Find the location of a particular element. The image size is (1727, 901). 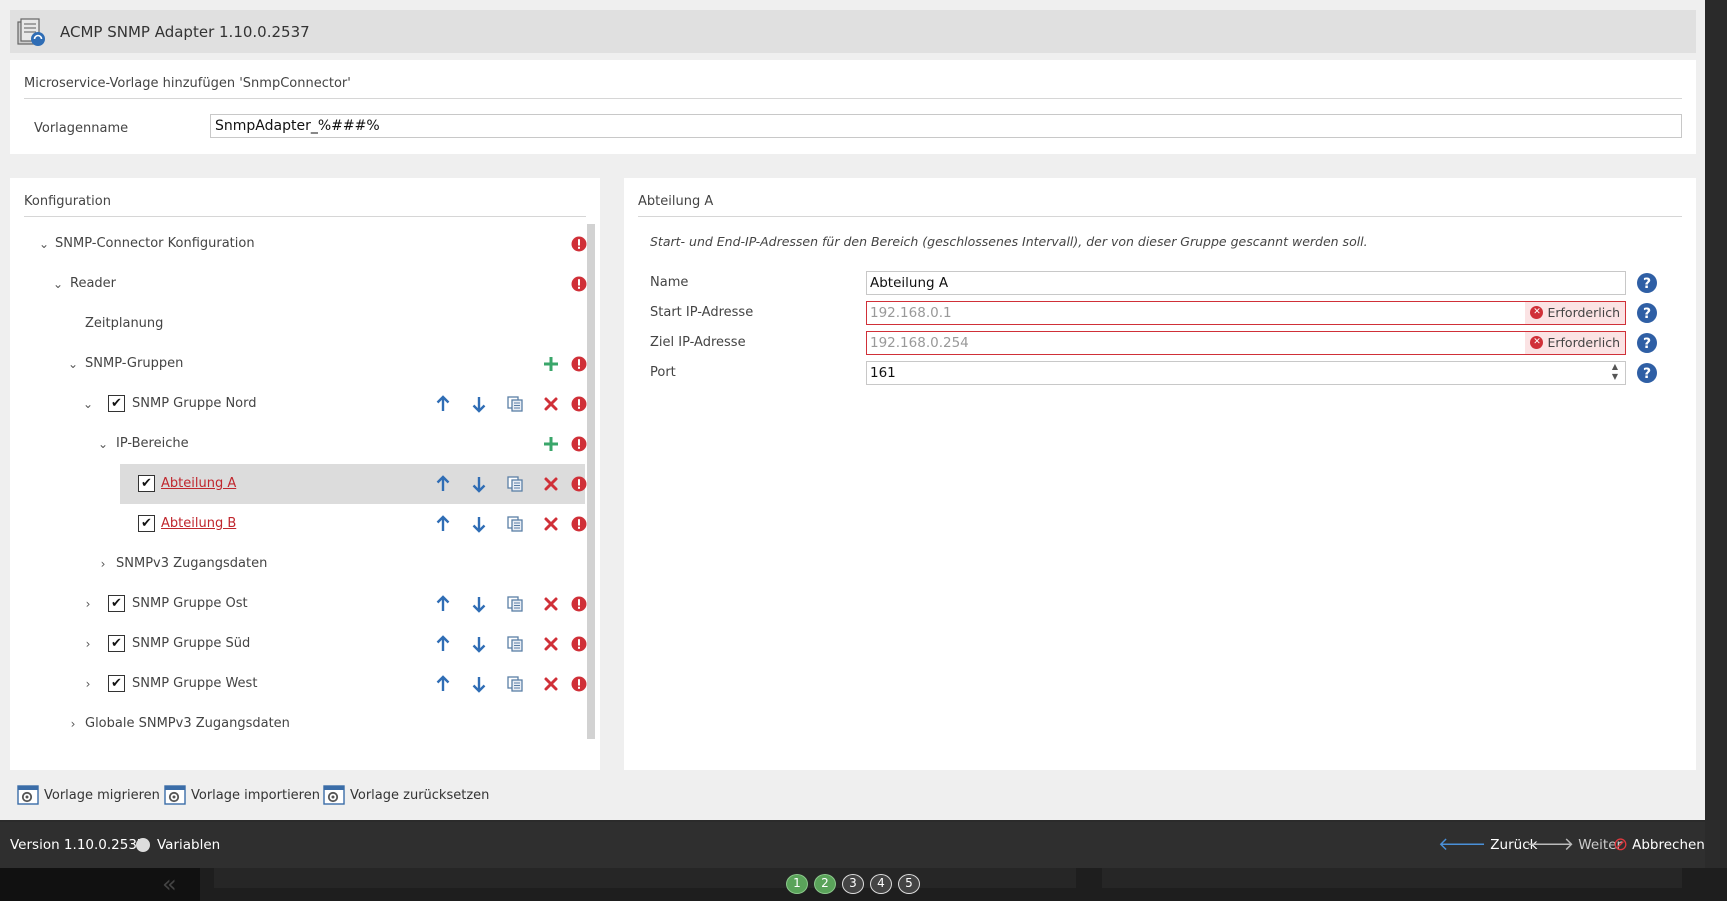

tree-item-reader: ⌄ Reader is located at coordinates (297, 284).